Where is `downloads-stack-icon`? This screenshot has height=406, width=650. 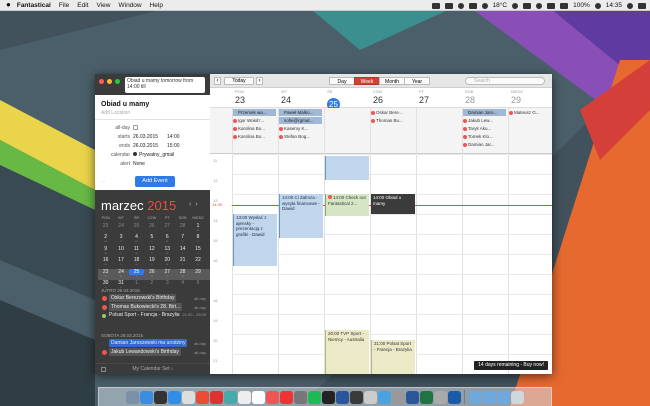 downloads-stack-icon is located at coordinates (475, 397).